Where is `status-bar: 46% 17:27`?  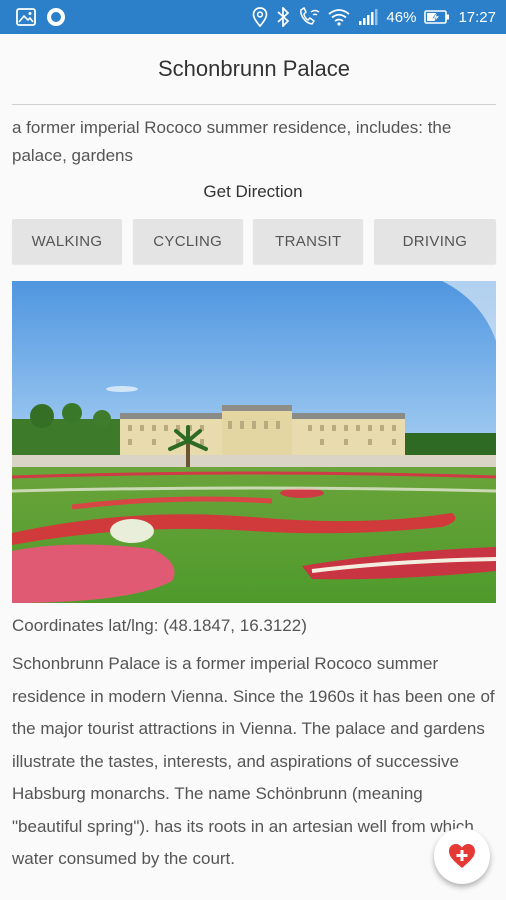
status-bar: 46% 17:27 is located at coordinates (253, 17).